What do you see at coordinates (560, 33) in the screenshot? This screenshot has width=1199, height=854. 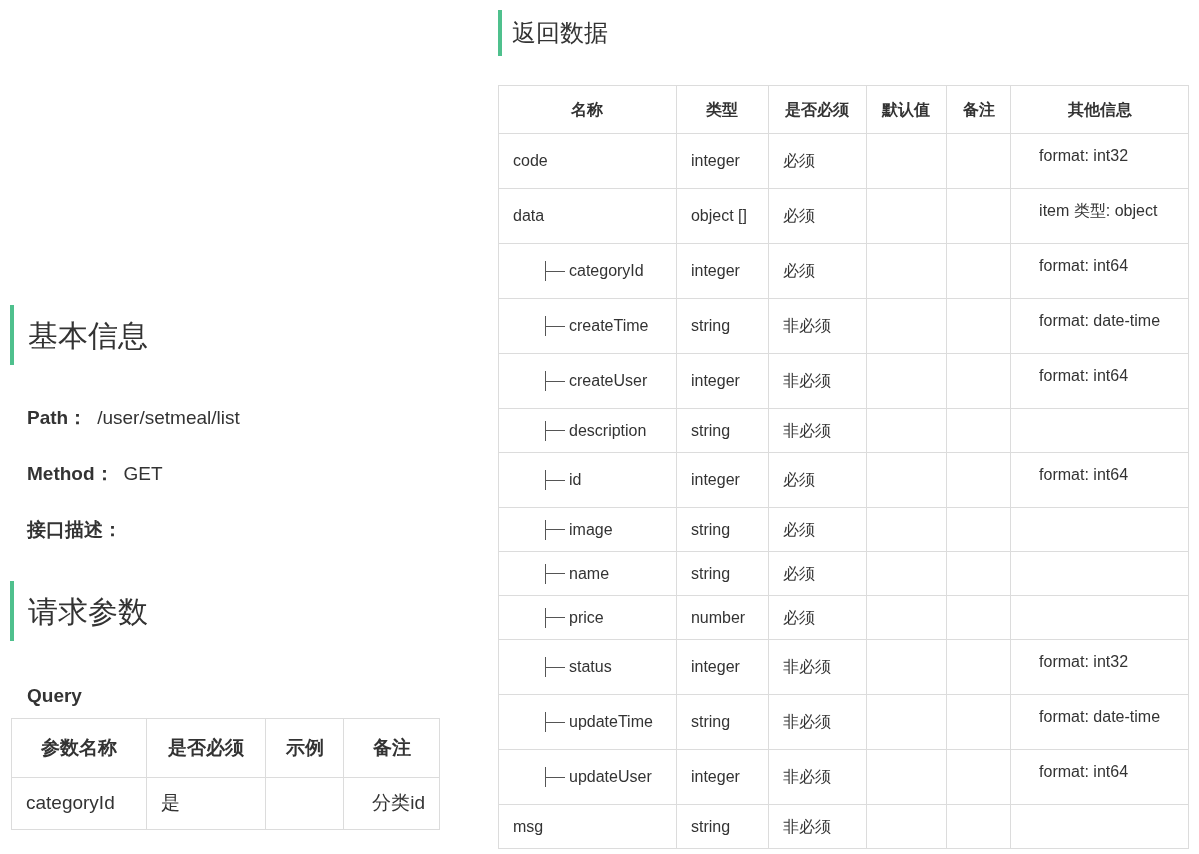 I see `section-heading: 返回数据` at bounding box center [560, 33].